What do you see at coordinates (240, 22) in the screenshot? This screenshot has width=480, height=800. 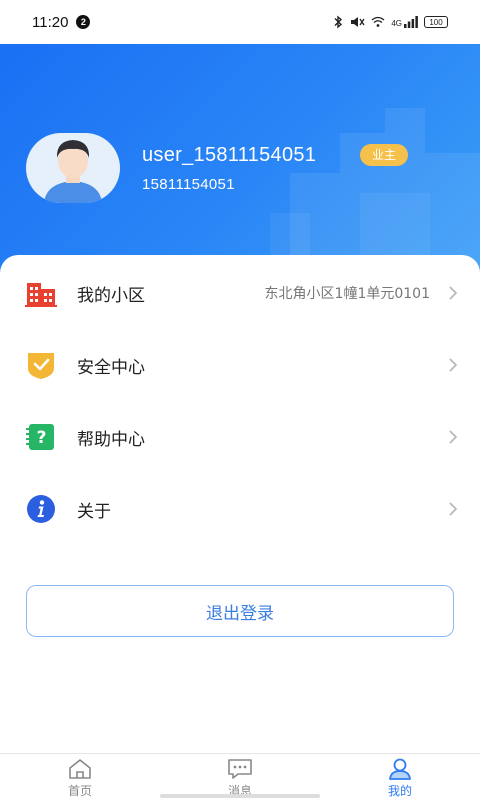 I see `status-bar: 11:20 2 4G 100` at bounding box center [240, 22].